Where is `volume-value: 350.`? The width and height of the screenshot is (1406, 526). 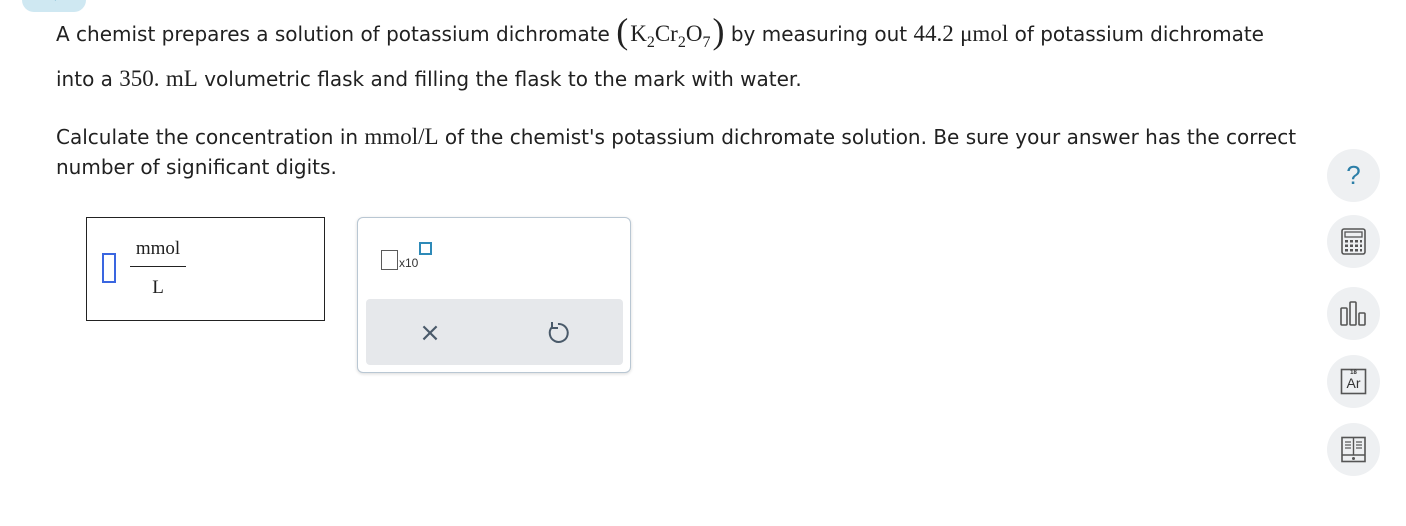
volume-value: 350. is located at coordinates (139, 78).